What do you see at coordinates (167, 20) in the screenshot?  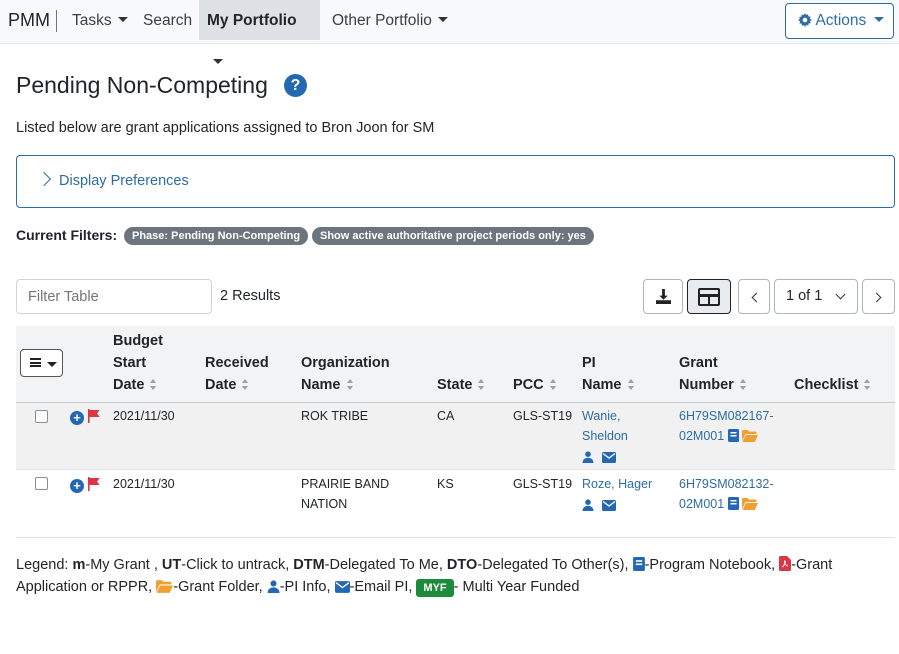 I see `nav-search-link: Search` at bounding box center [167, 20].